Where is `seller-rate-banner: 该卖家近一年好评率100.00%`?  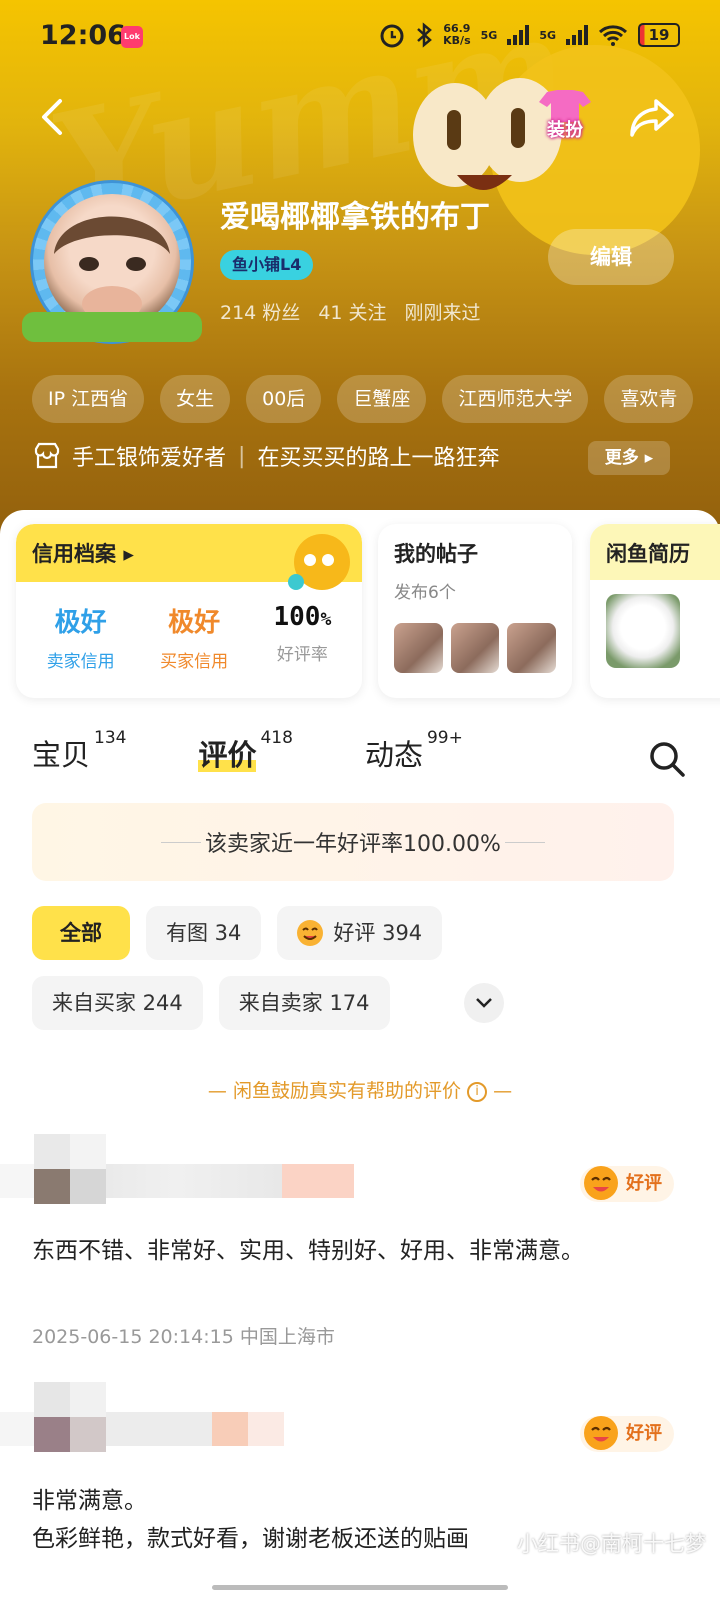 seller-rate-banner: 该卖家近一年好评率100.00% is located at coordinates (353, 842).